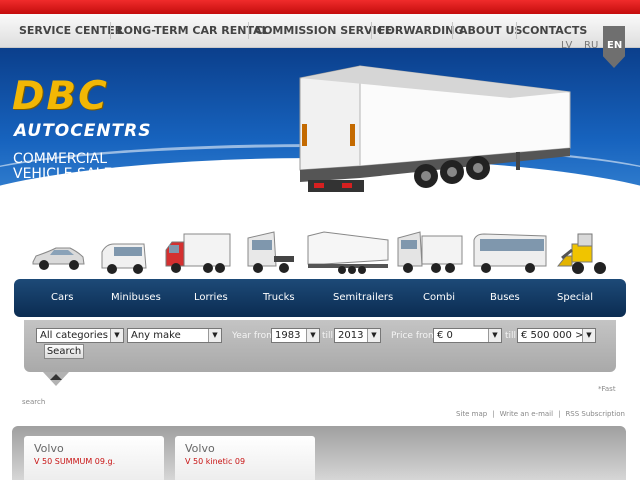  I want to click on language-en: EN, so click(614, 45).